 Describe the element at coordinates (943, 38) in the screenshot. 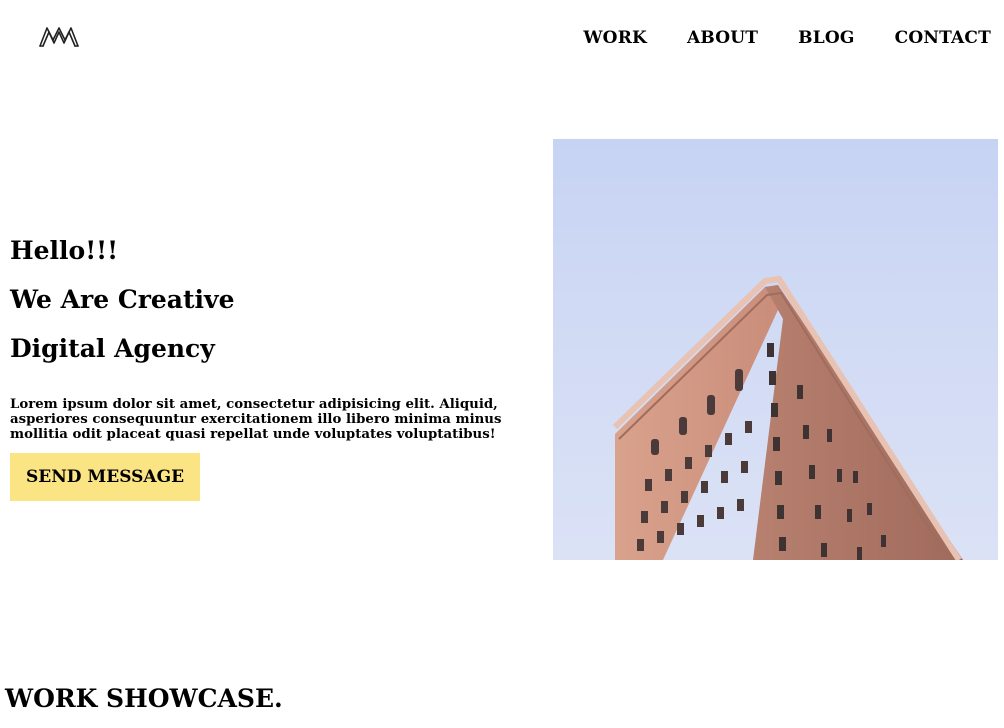

I see `nav-contact: CONTACT` at that location.